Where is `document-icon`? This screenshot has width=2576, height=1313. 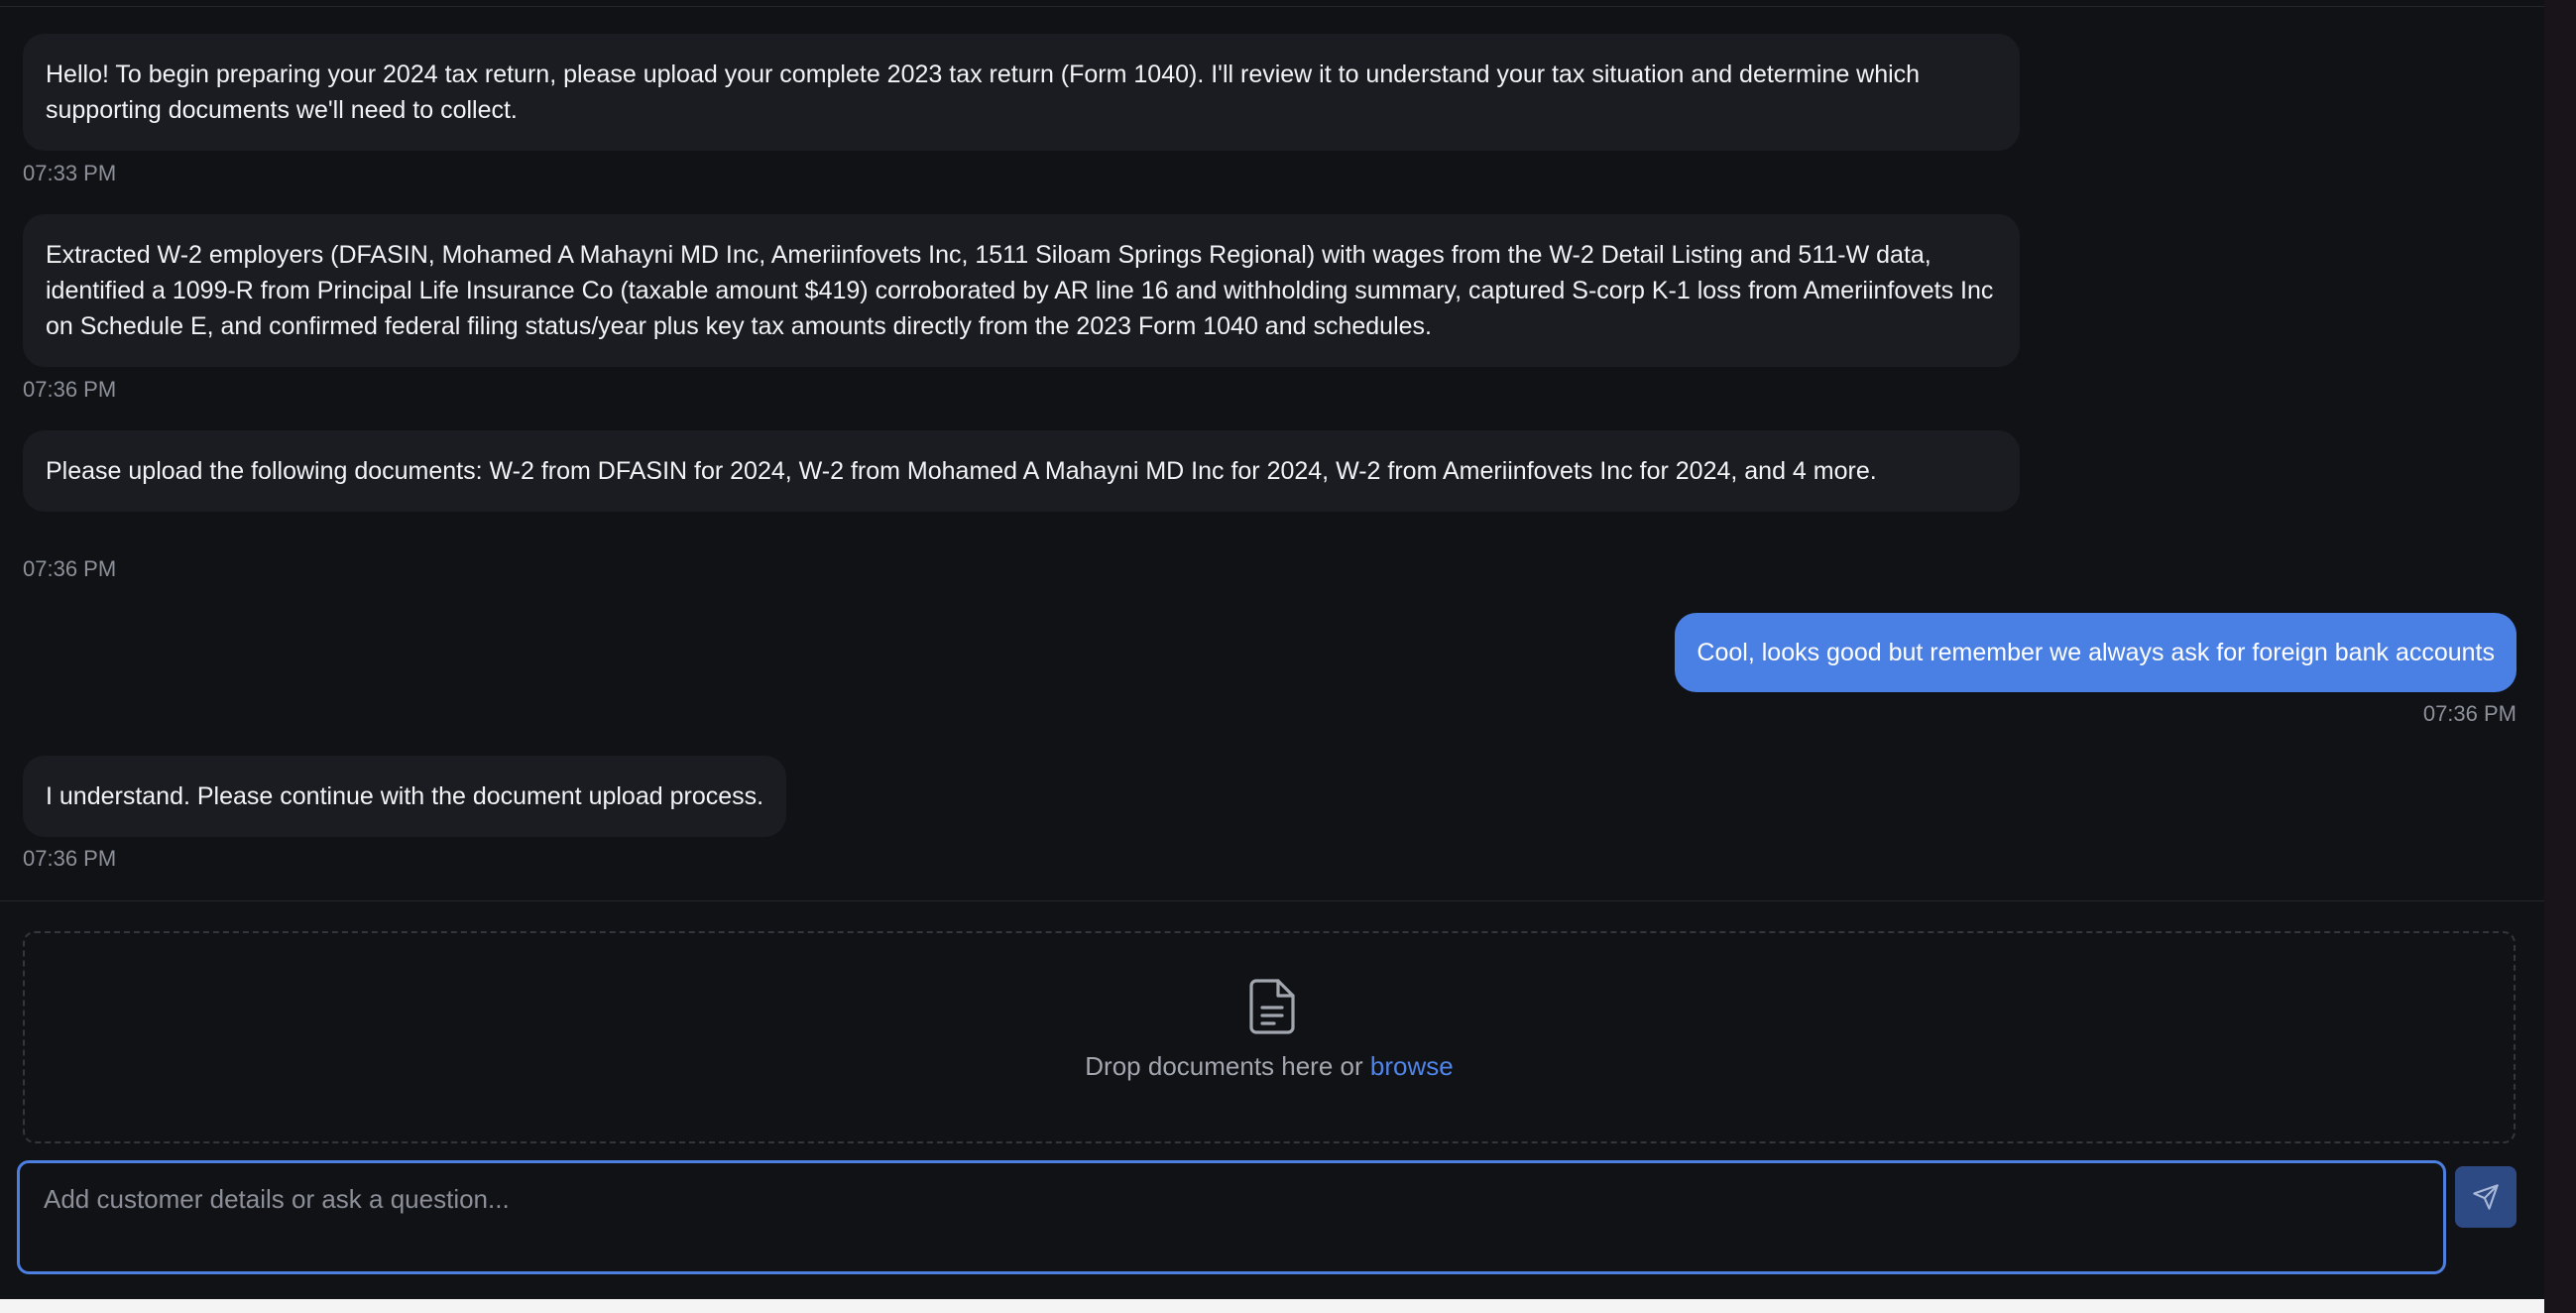 document-icon is located at coordinates (1272, 1007).